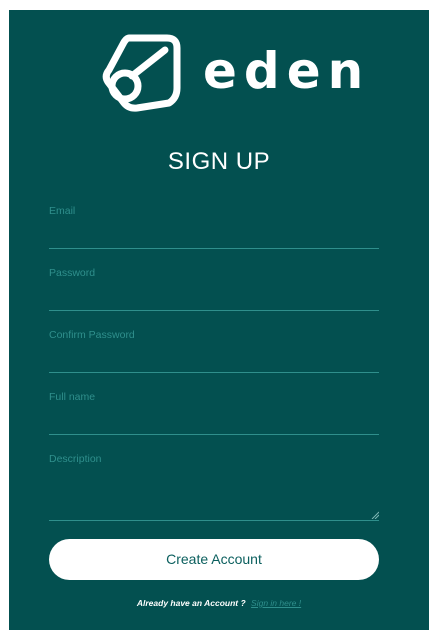 The image size is (441, 630). I want to click on description-textarea, so click(214, 496).